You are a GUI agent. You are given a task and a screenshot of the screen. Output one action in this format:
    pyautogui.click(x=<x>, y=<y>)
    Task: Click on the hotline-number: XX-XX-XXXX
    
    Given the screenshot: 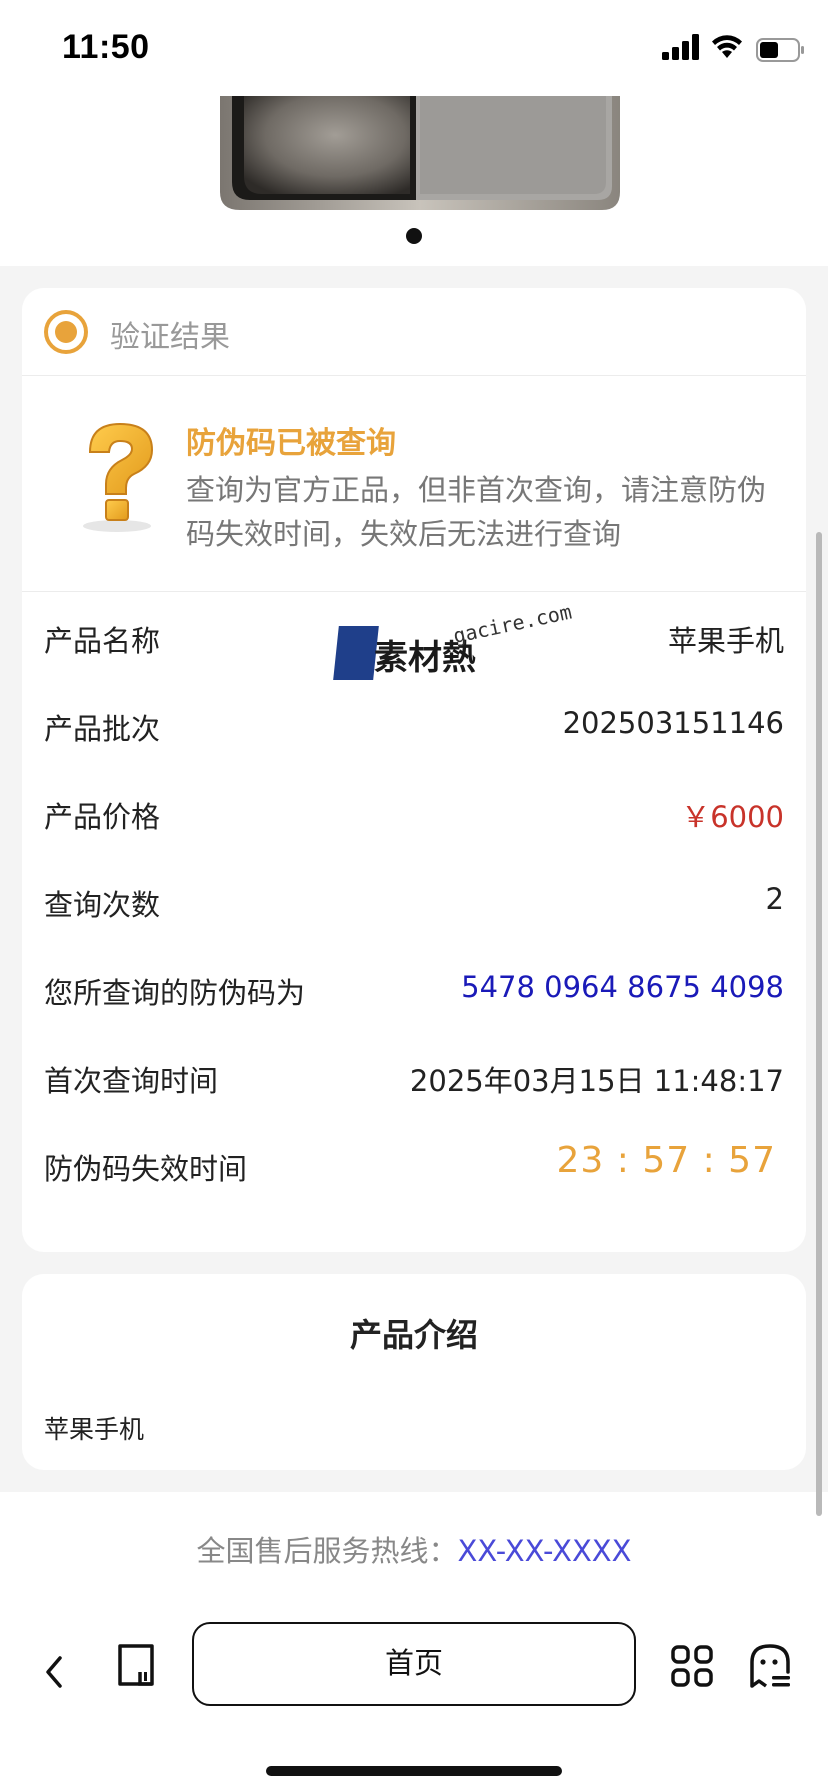 What is the action you would take?
    pyautogui.click(x=544, y=1551)
    